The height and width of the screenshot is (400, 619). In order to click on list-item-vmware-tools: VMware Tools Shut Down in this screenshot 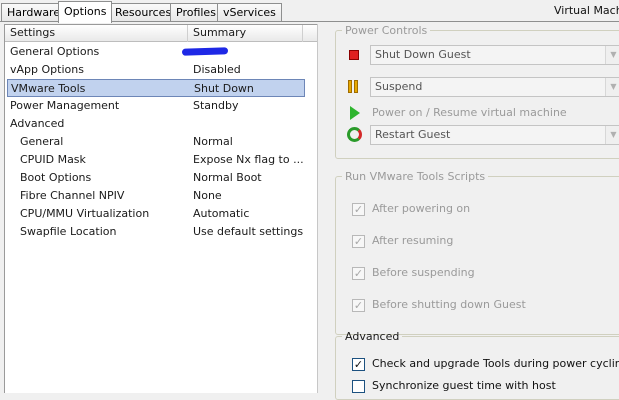, I will do `click(156, 88)`.